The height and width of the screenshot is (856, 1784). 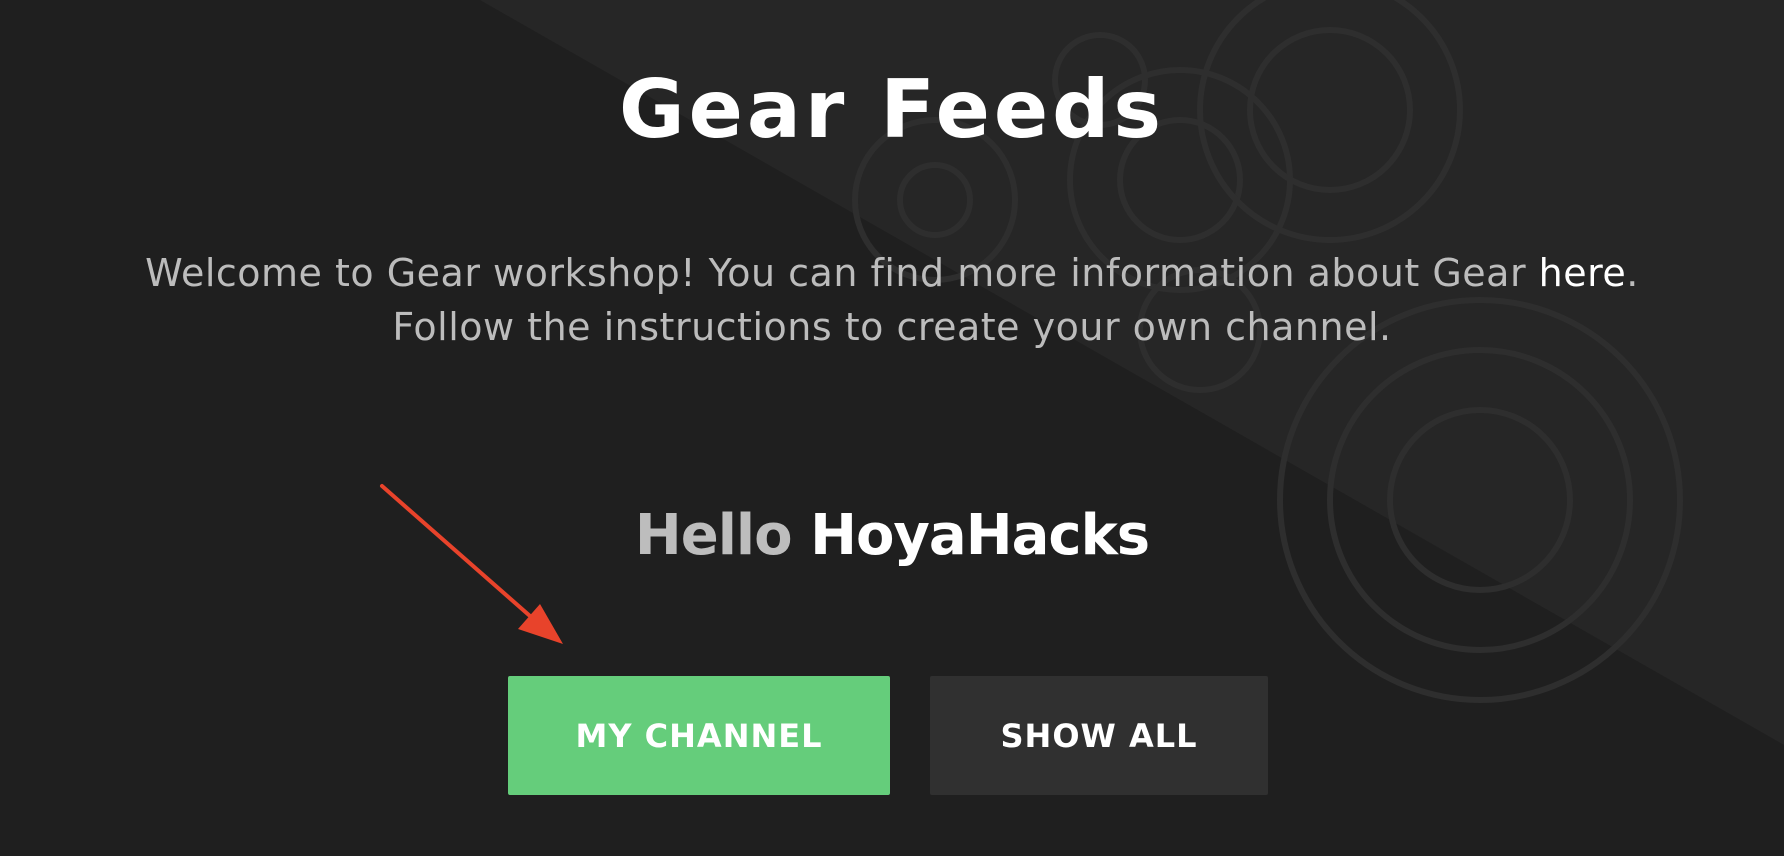 I want to click on show-all-button-label: SHOW ALL, so click(x=1099, y=735).